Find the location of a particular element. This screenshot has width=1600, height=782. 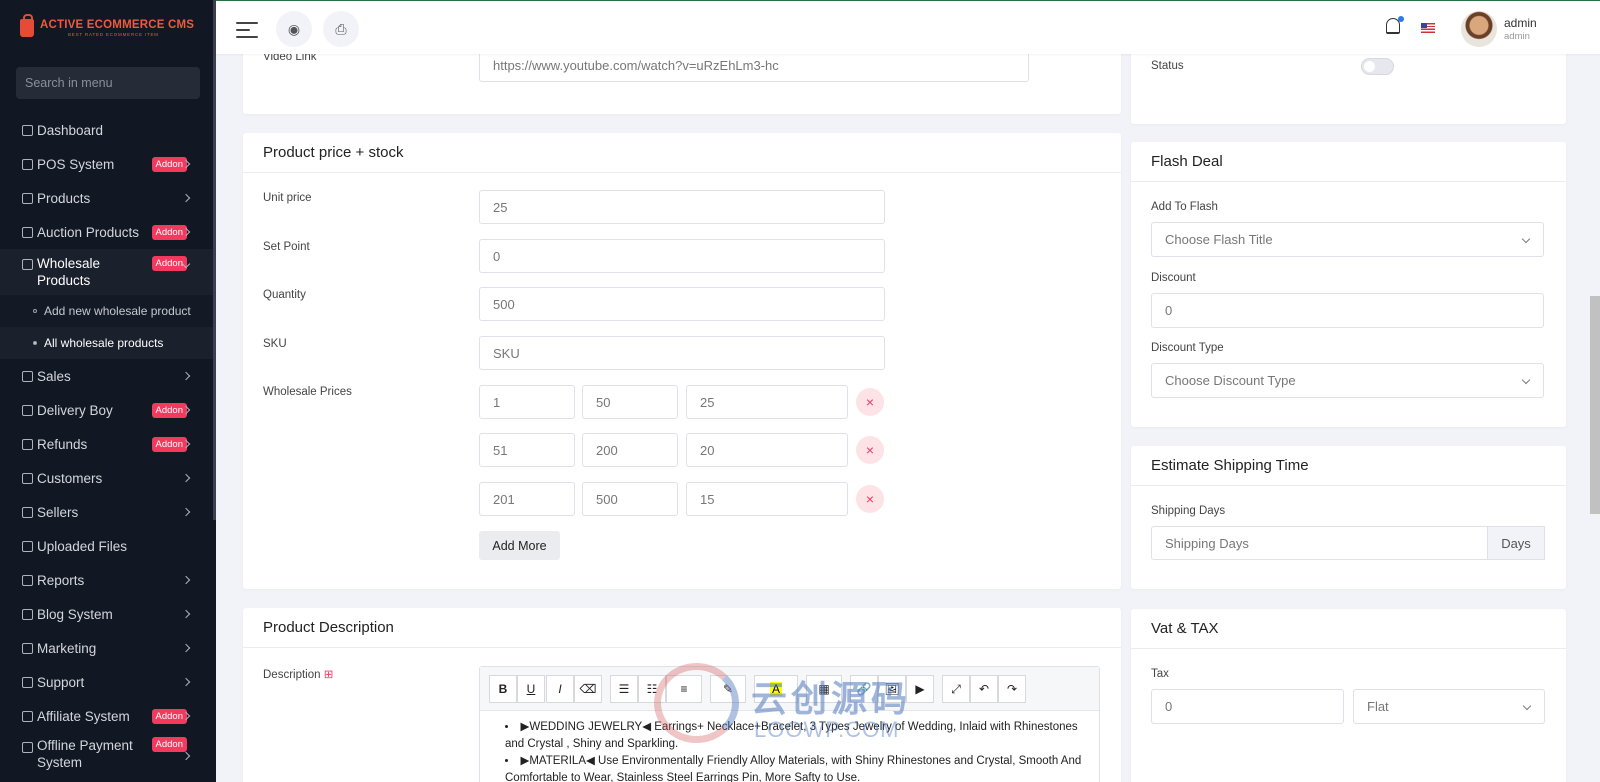

wholesale-max-qty-input: 200 is located at coordinates (630, 450).